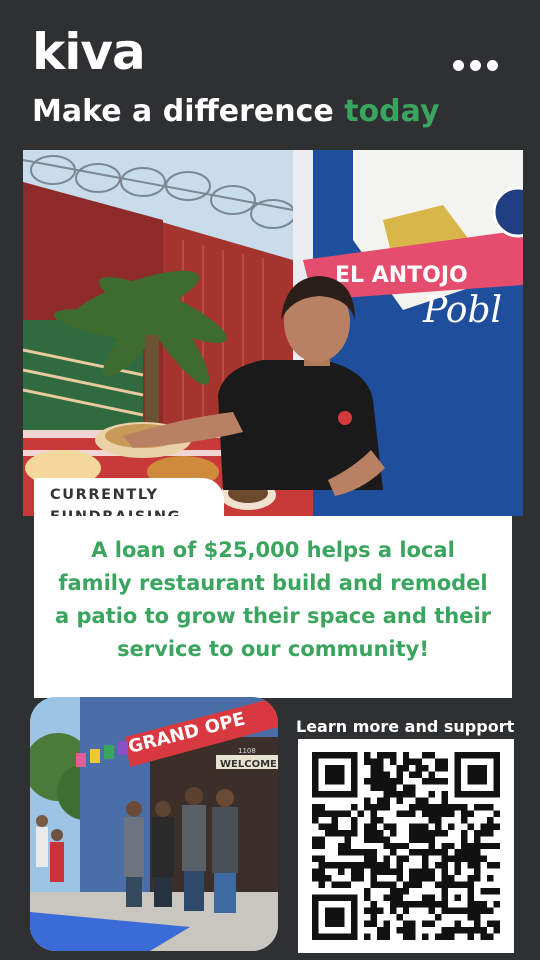 The image size is (540, 960). What do you see at coordinates (248, 764) in the screenshot?
I see `welcome-sign: WELCOME` at bounding box center [248, 764].